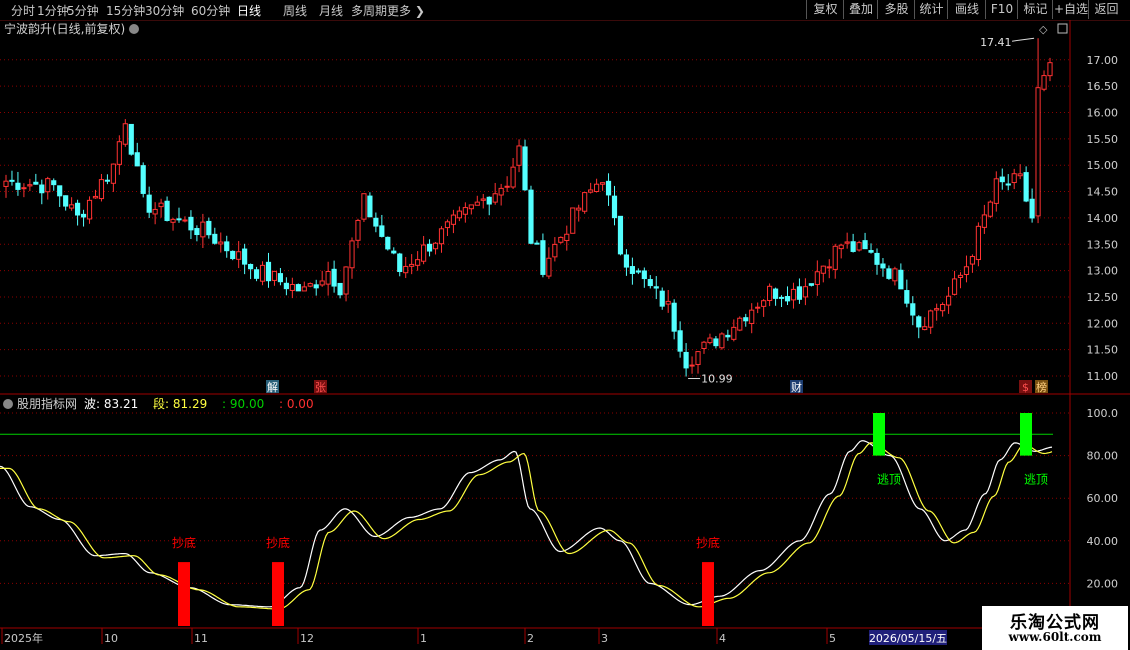 The width and height of the screenshot is (1130, 650). Describe the element at coordinates (331, 10) in the screenshot. I see `period-tab-monthly: 月线` at that location.